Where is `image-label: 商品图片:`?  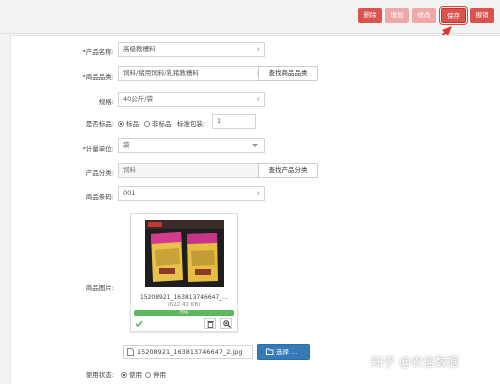
image-label: 商品图片: is located at coordinates (99, 288).